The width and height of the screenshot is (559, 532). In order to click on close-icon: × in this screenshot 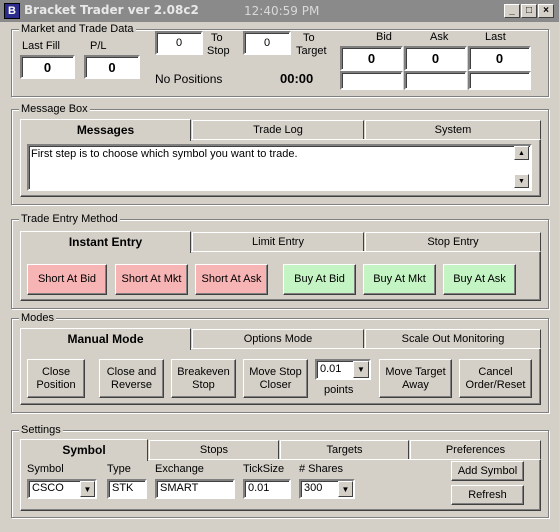, I will do `click(546, 11)`.